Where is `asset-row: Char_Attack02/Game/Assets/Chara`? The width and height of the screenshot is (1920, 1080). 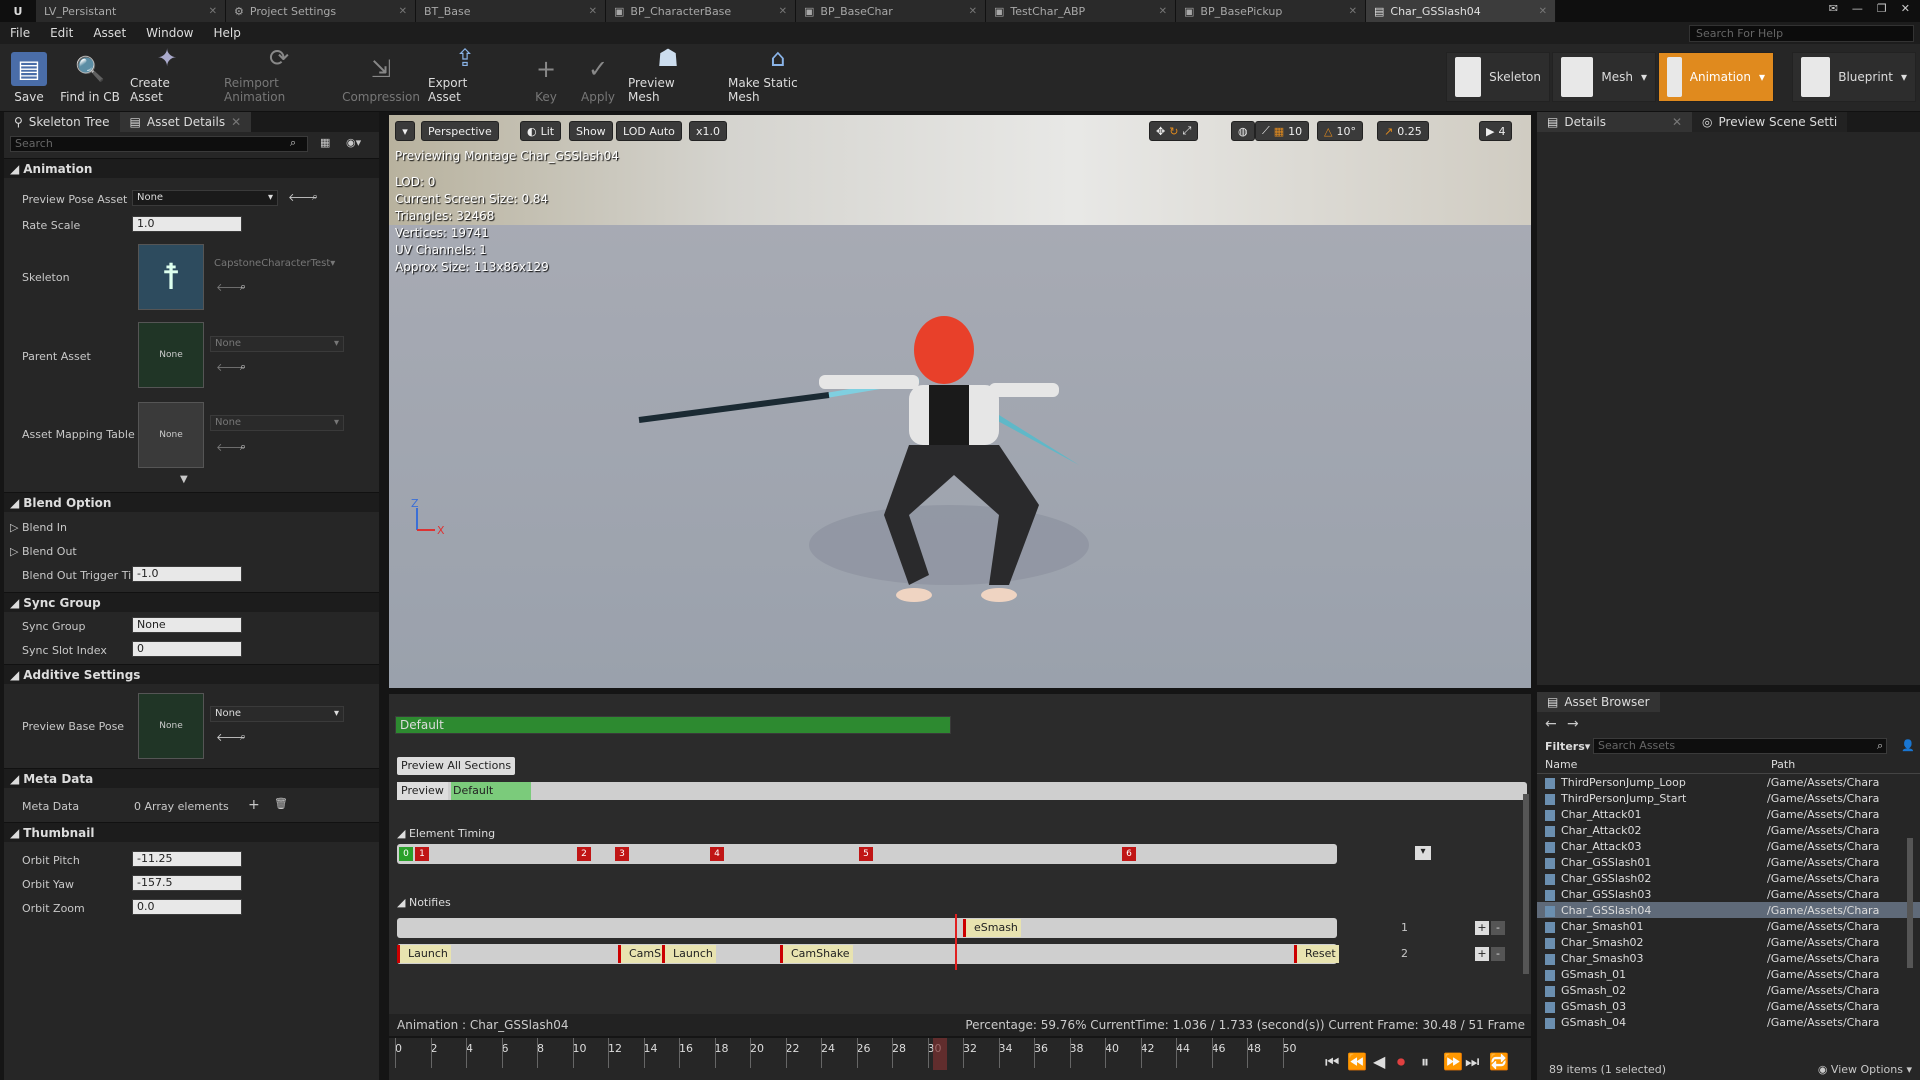
asset-row: Char_Attack02/Game/Assets/Chara is located at coordinates (1728, 830).